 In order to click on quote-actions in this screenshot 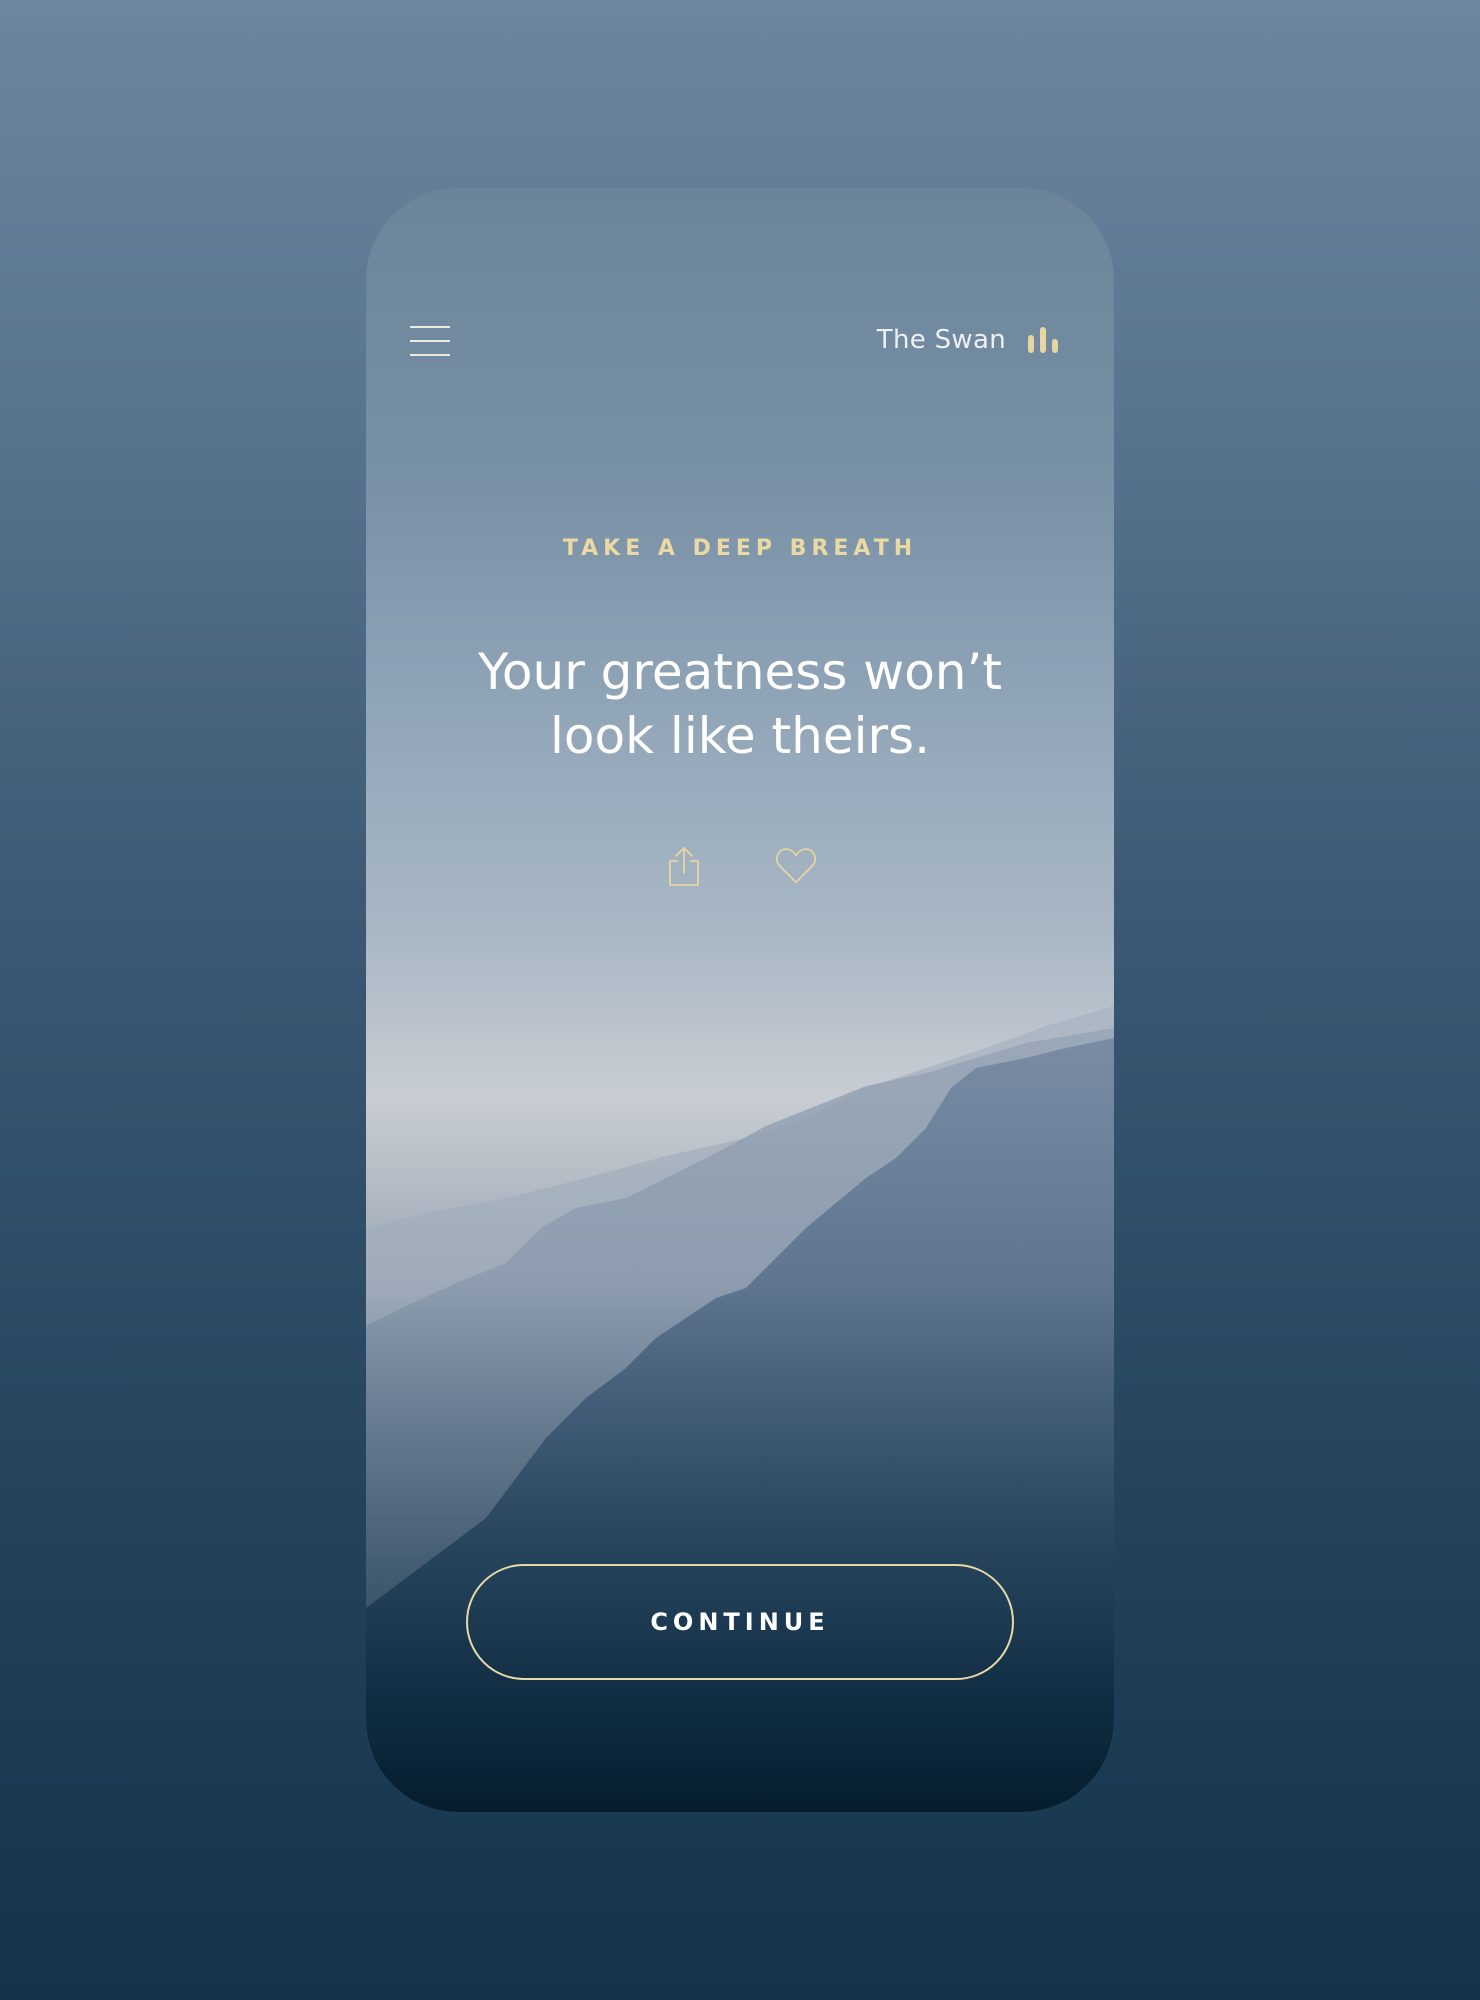, I will do `click(740, 866)`.